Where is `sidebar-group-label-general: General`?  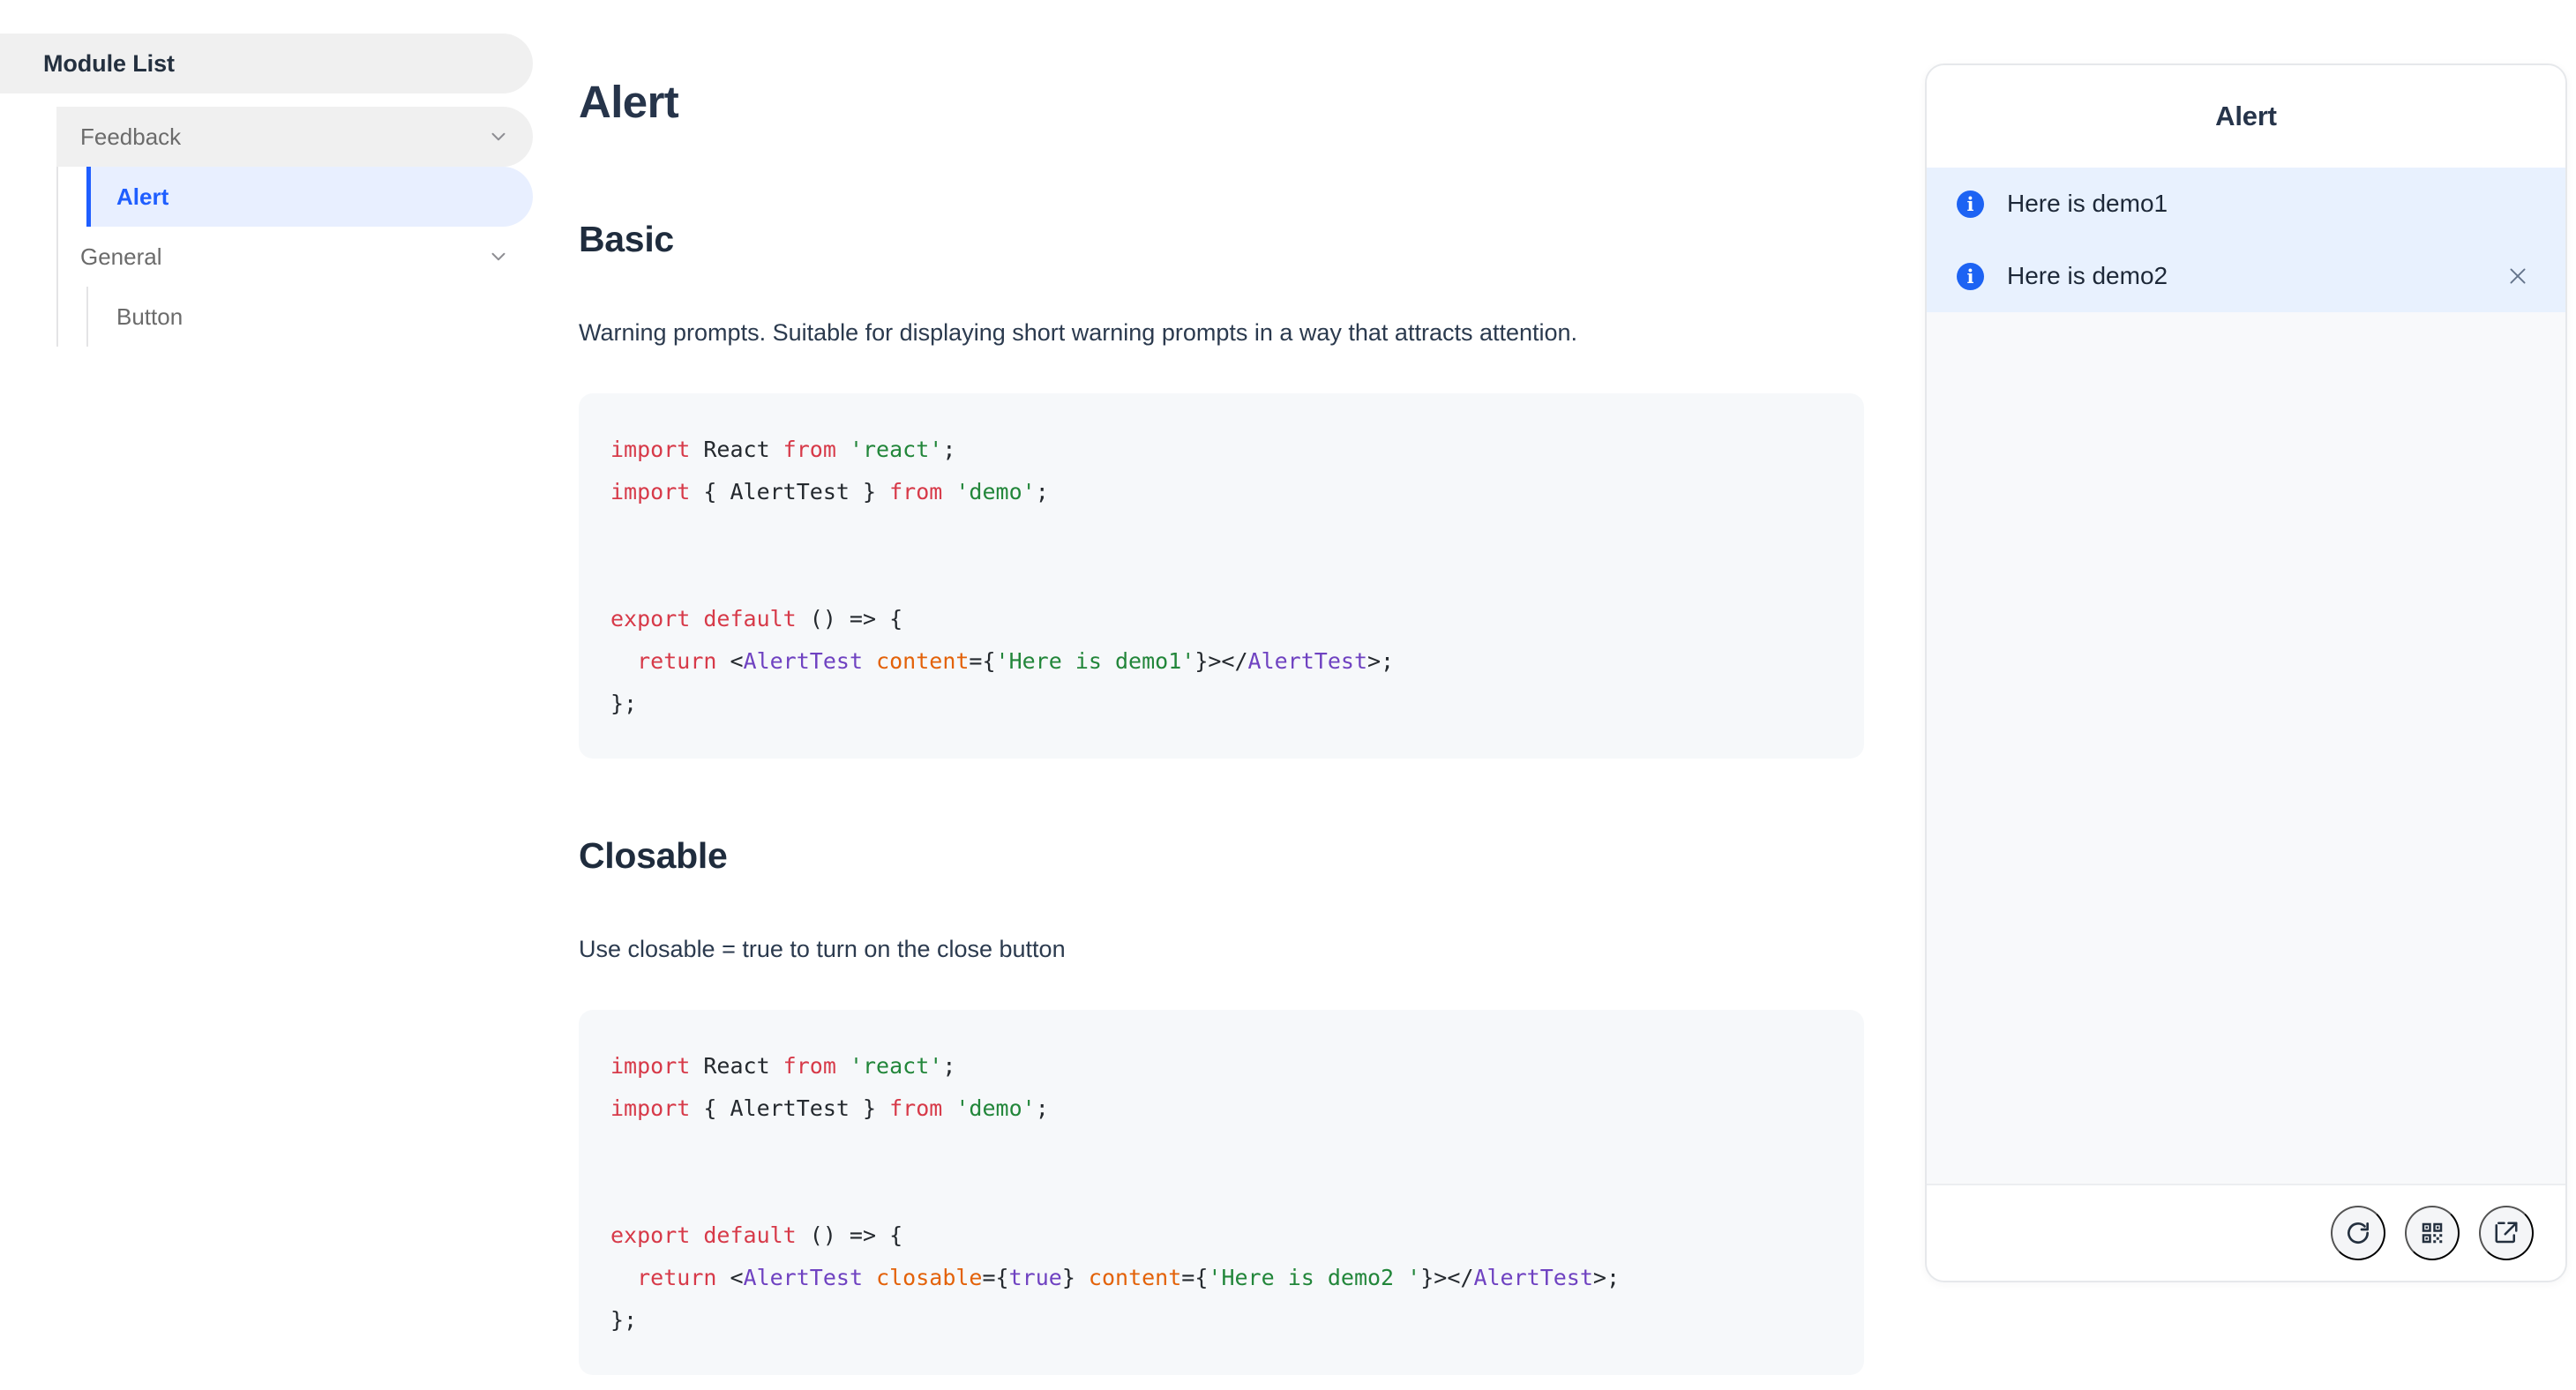 sidebar-group-label-general: General is located at coordinates (121, 256).